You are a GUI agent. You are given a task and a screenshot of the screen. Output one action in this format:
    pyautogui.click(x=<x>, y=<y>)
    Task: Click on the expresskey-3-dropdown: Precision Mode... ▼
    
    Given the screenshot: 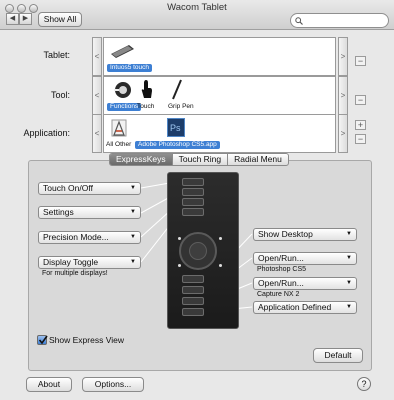 What is the action you would take?
    pyautogui.click(x=89, y=237)
    